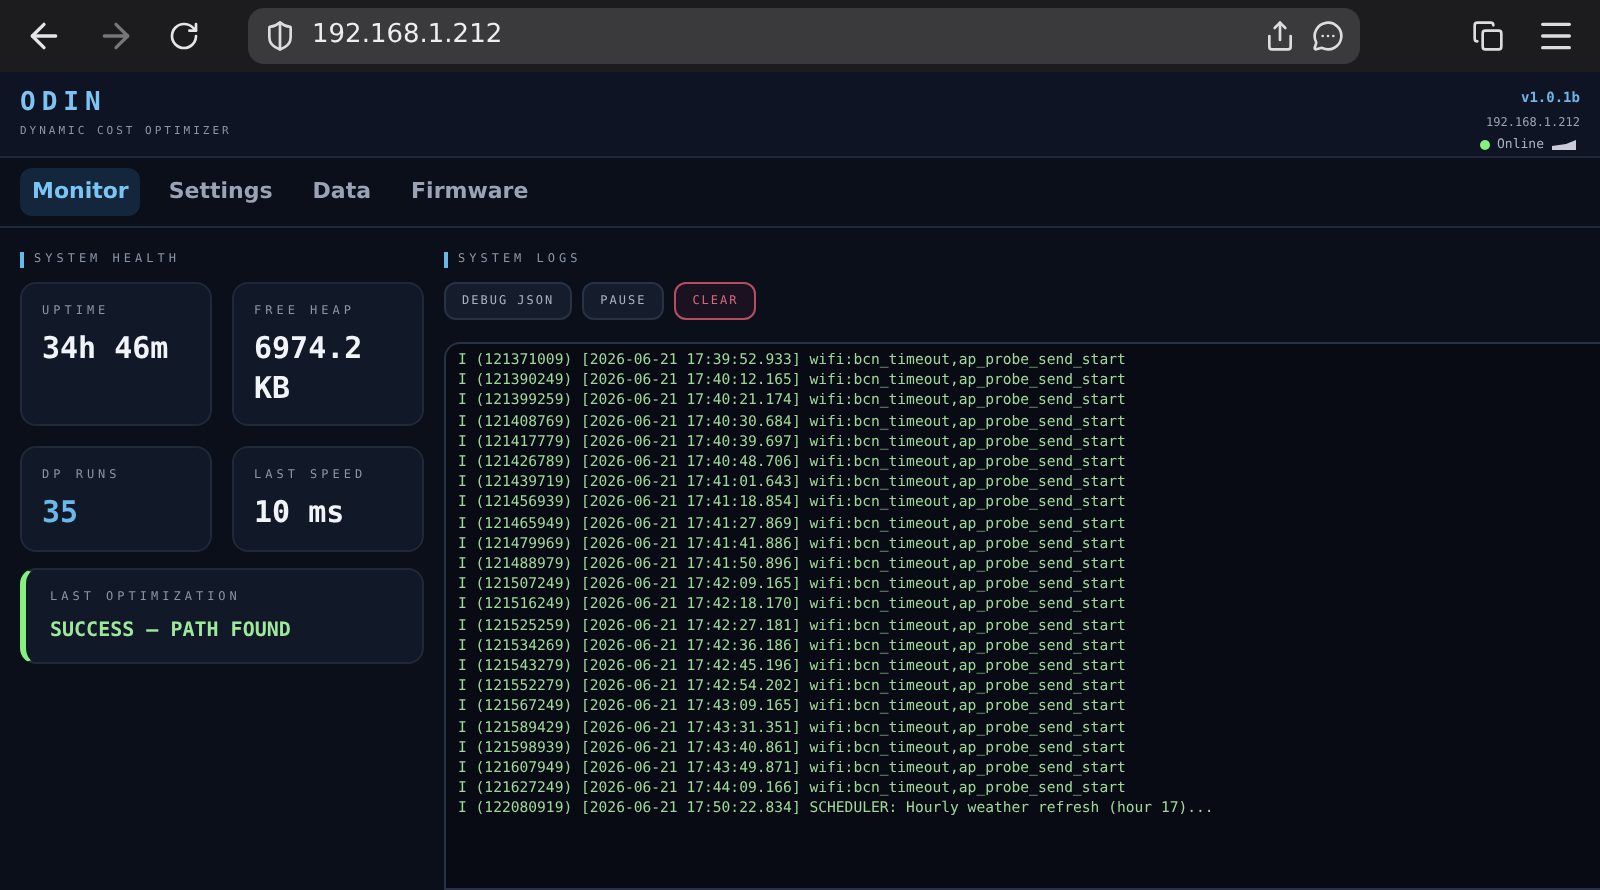 The height and width of the screenshot is (890, 1600). What do you see at coordinates (342, 192) in the screenshot?
I see `nav-tab: Data` at bounding box center [342, 192].